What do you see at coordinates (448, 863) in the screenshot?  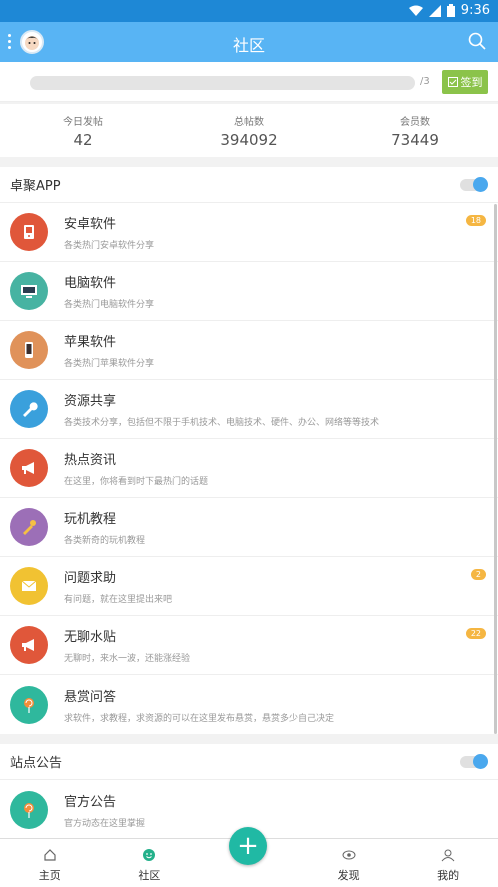 I see `tab-profile: 我的` at bounding box center [448, 863].